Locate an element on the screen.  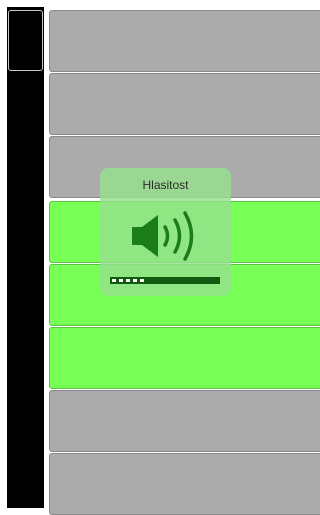
volume-title: Hlasitost is located at coordinates (165, 185).